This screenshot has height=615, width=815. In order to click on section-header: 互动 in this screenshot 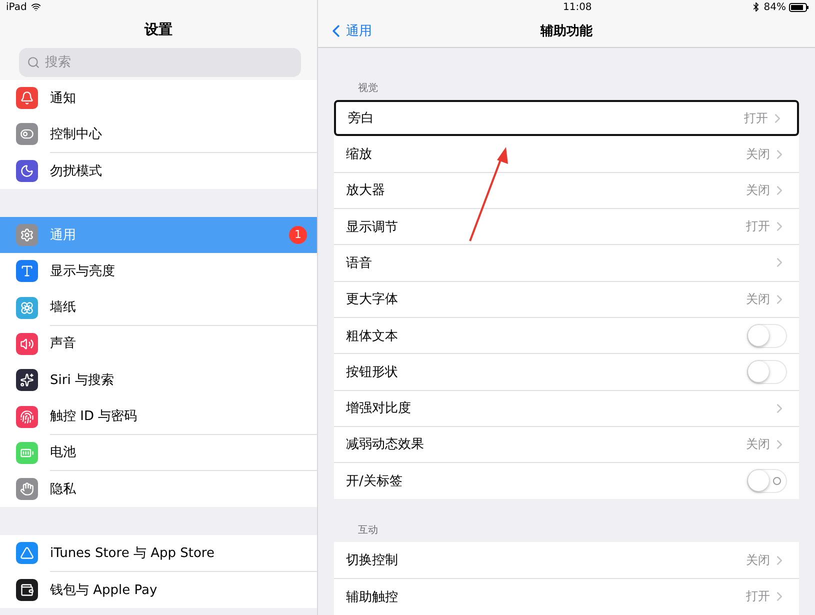, I will do `click(368, 531)`.